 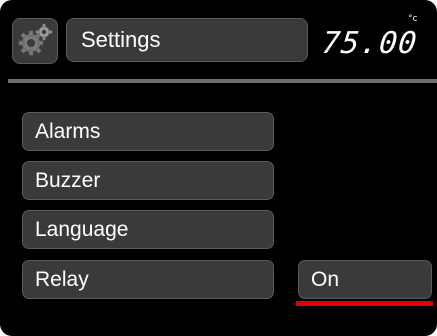 I want to click on menu-item-buzzer: Buzzer, so click(x=148, y=180).